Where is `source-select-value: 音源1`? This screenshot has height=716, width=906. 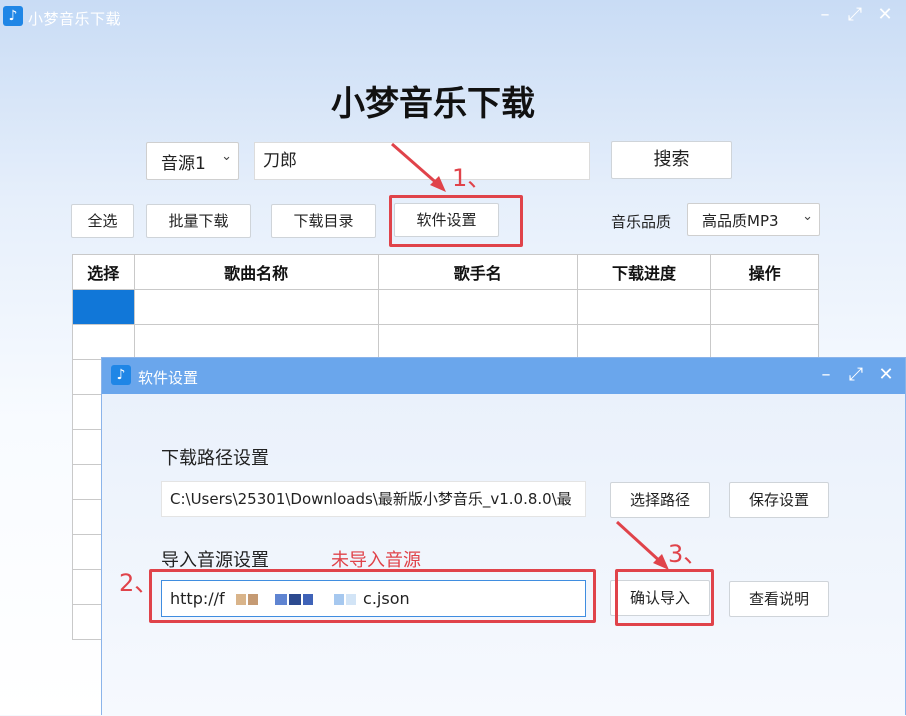 source-select-value: 音源1 is located at coordinates (183, 164).